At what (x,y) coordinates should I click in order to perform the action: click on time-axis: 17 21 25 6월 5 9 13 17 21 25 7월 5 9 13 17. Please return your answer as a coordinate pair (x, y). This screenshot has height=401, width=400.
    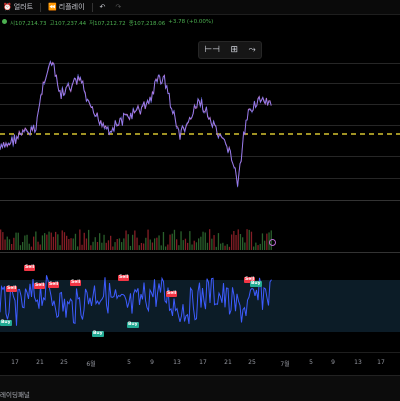
    Looking at the image, I should click on (200, 363).